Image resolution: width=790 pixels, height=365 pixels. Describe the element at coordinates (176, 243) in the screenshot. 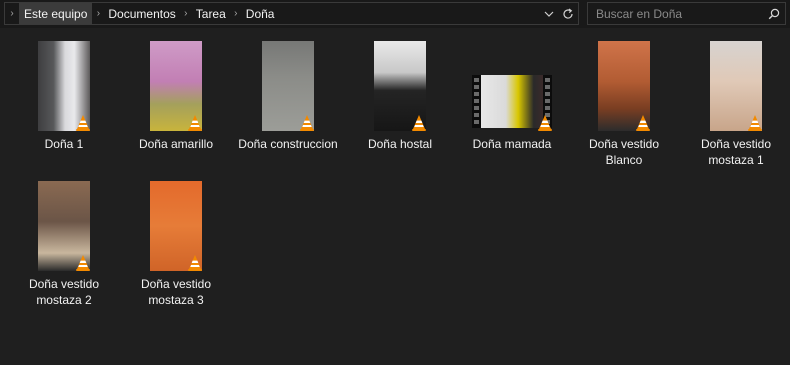

I see `file-item: Doña vestido mostaza 3` at that location.